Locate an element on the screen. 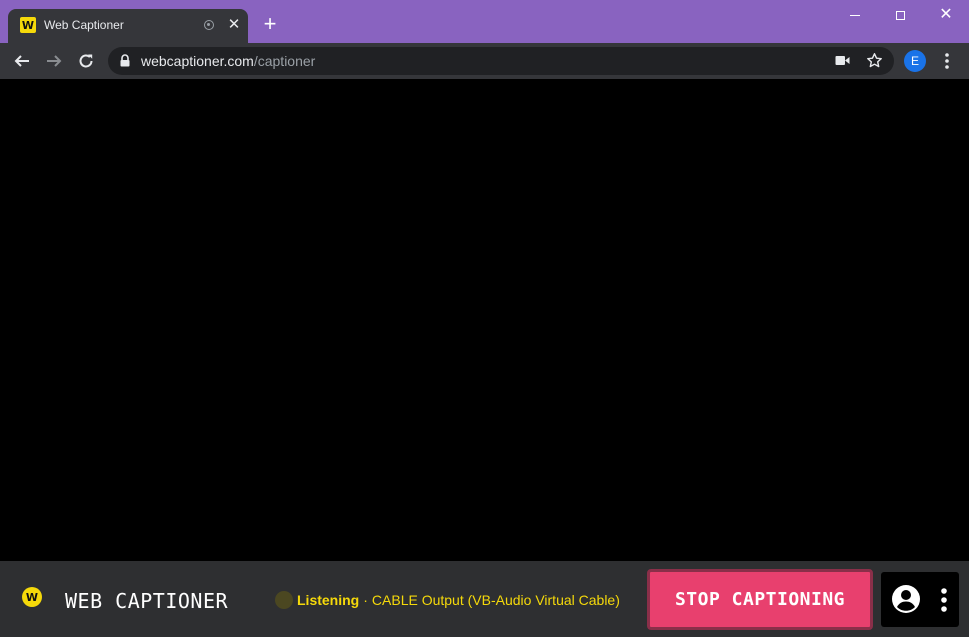 This screenshot has height=637, width=969. arrow-right-icon is located at coordinates (54, 61).